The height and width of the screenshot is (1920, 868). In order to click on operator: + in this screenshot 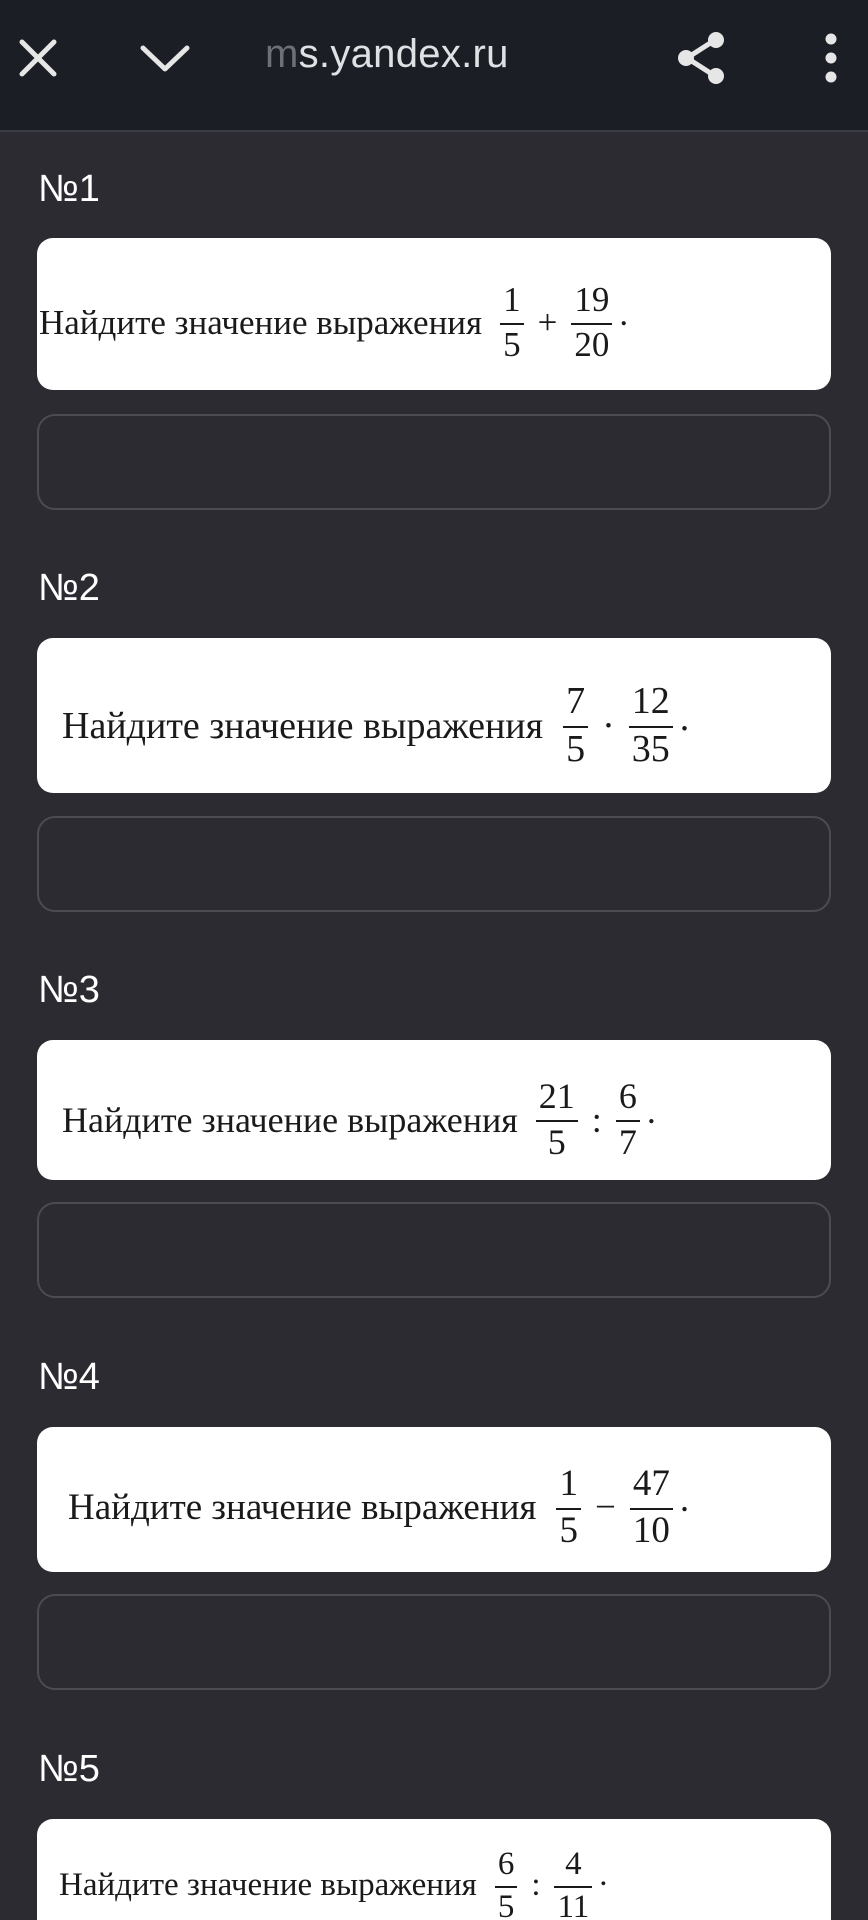, I will do `click(547, 322)`.